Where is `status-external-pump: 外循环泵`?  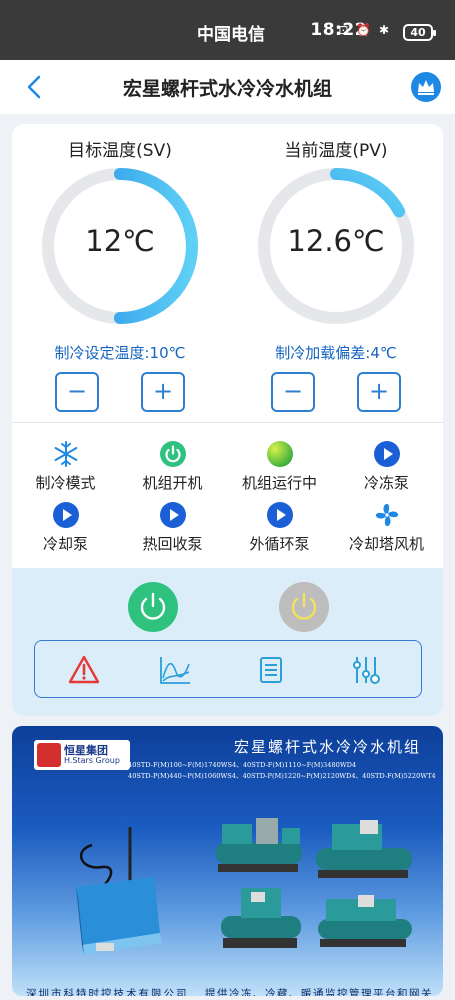 status-external-pump: 外循环泵 is located at coordinates (279, 531).